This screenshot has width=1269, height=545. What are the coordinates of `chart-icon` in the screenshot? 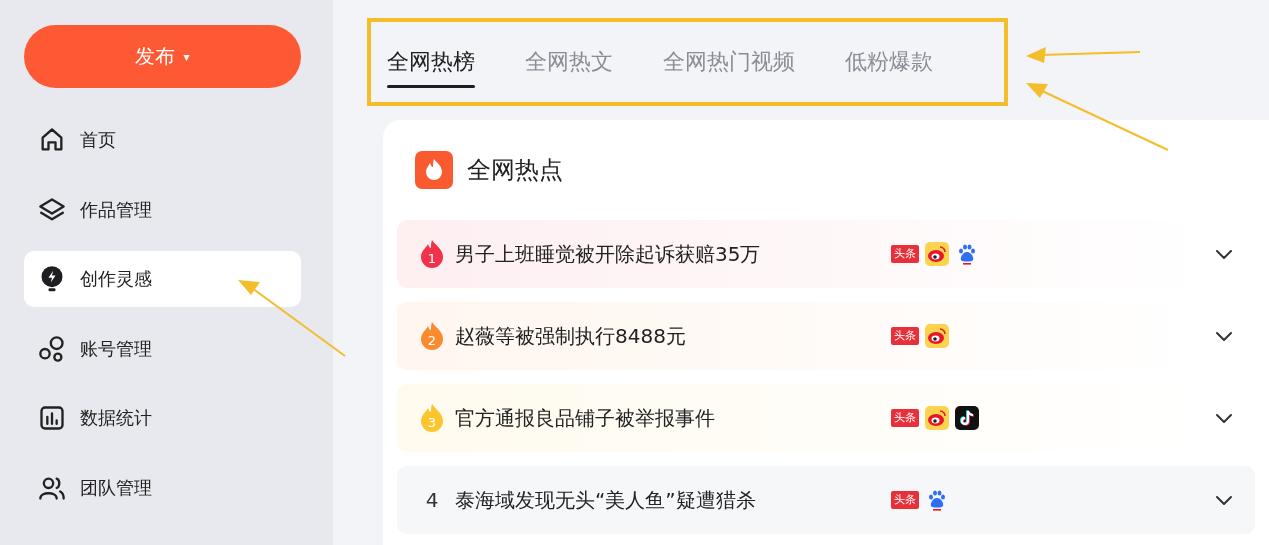 It's located at (52, 418).